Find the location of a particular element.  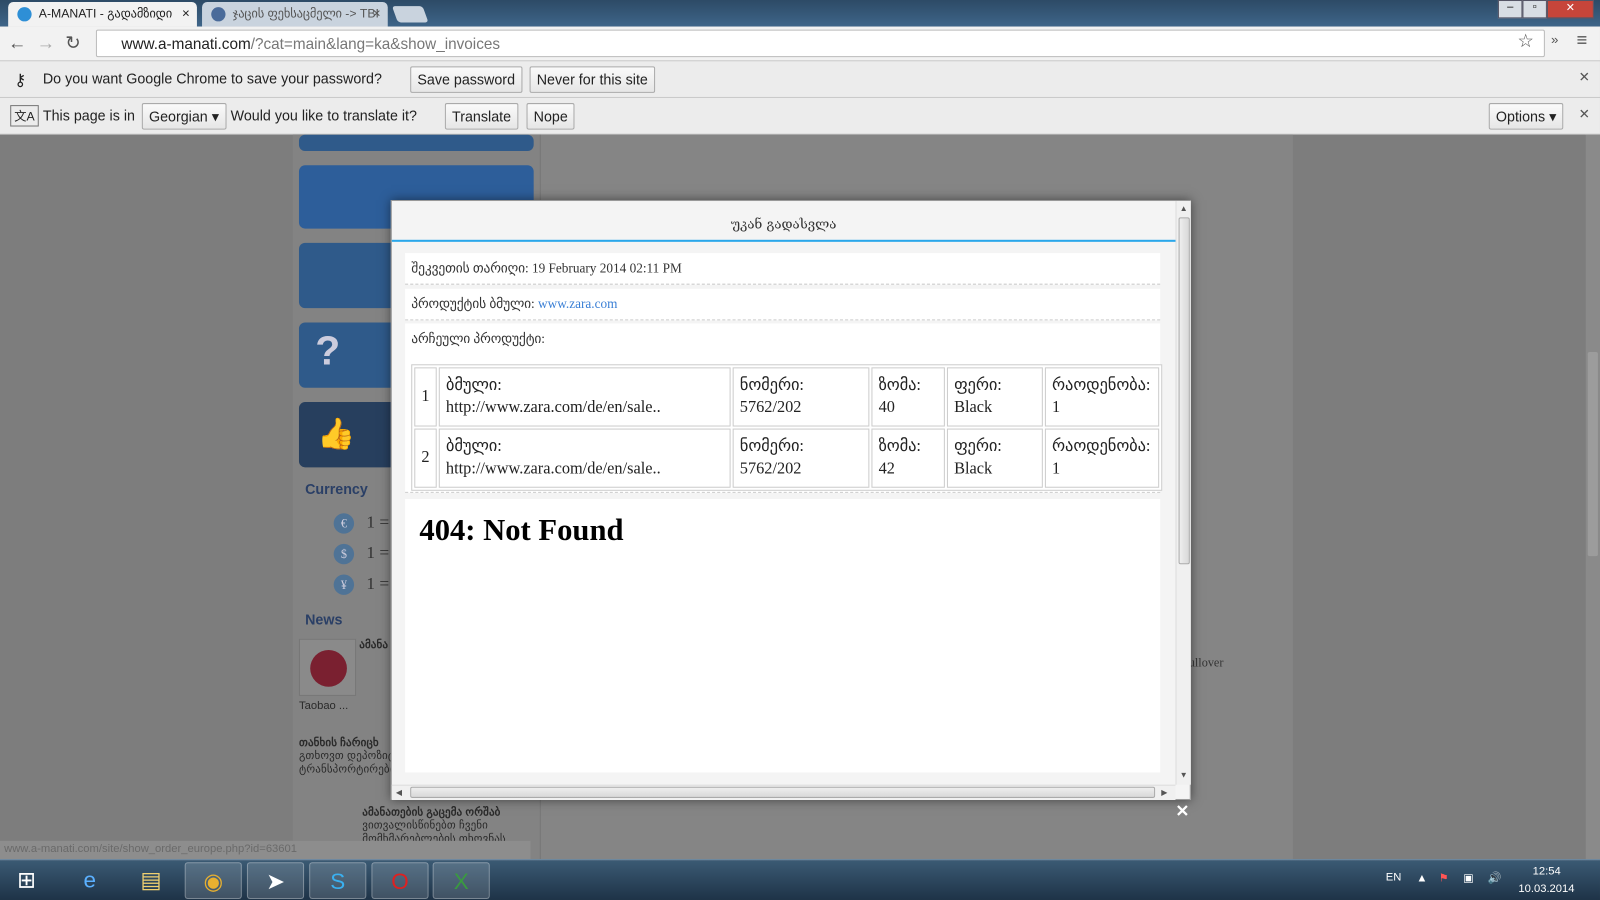

error-heading: 404: Not Found is located at coordinates (521, 530).